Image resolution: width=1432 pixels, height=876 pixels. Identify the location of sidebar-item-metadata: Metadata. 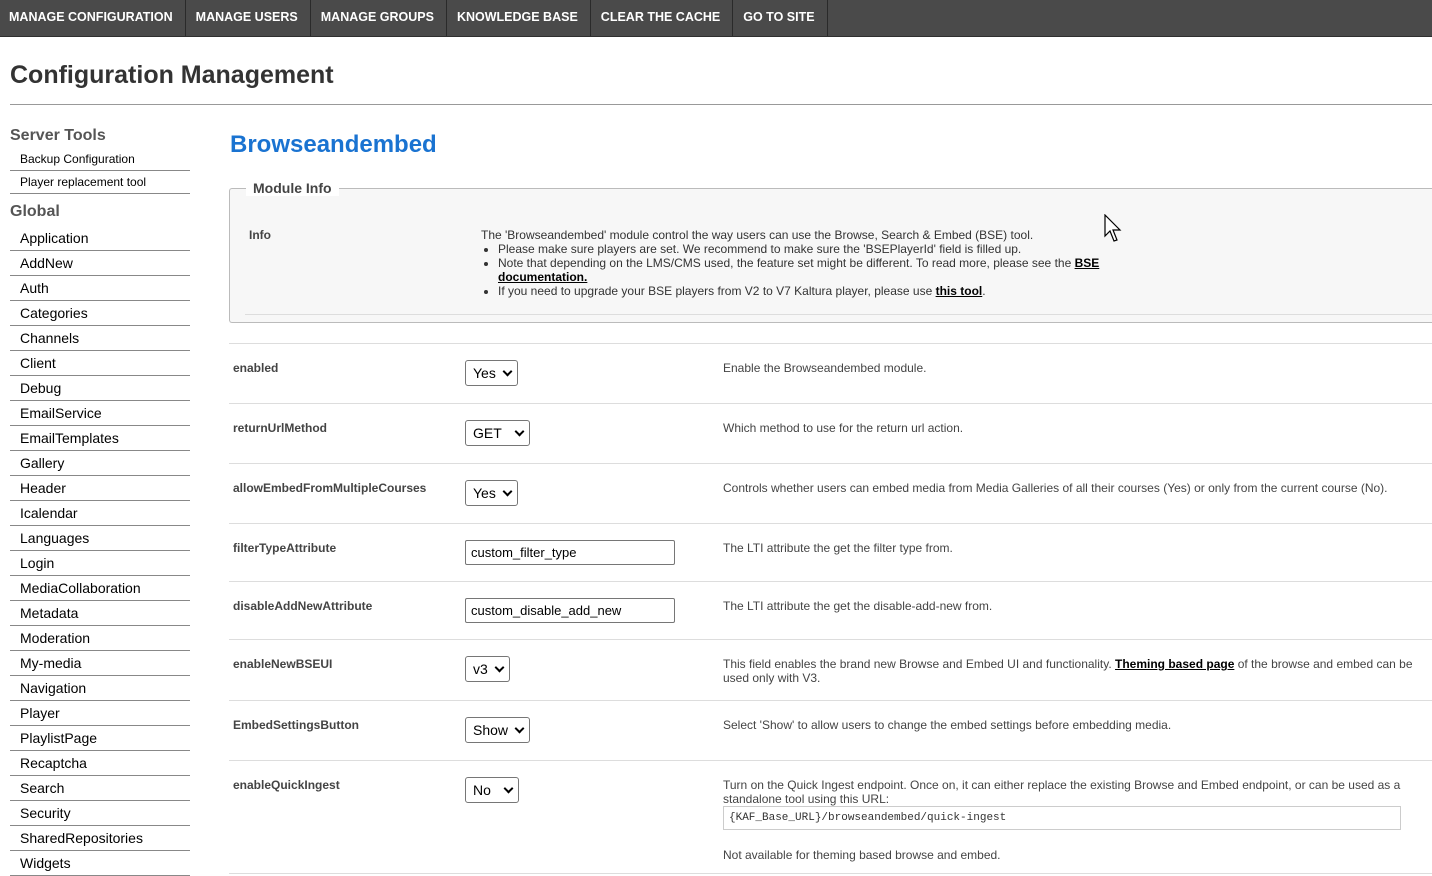
(100, 613).